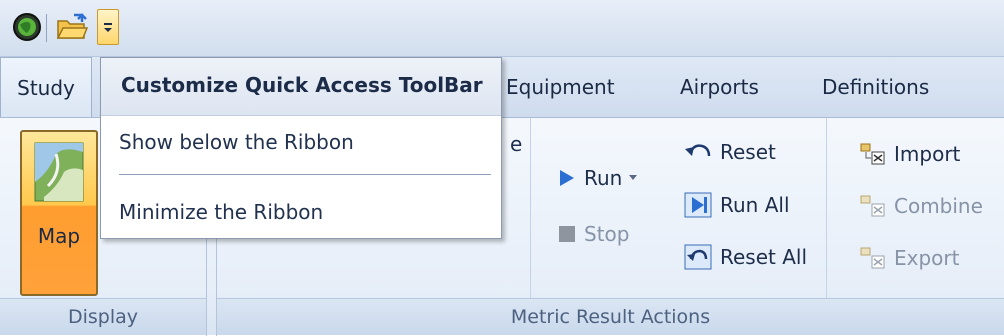  I want to click on reset-all-label: Reset All, so click(764, 257).